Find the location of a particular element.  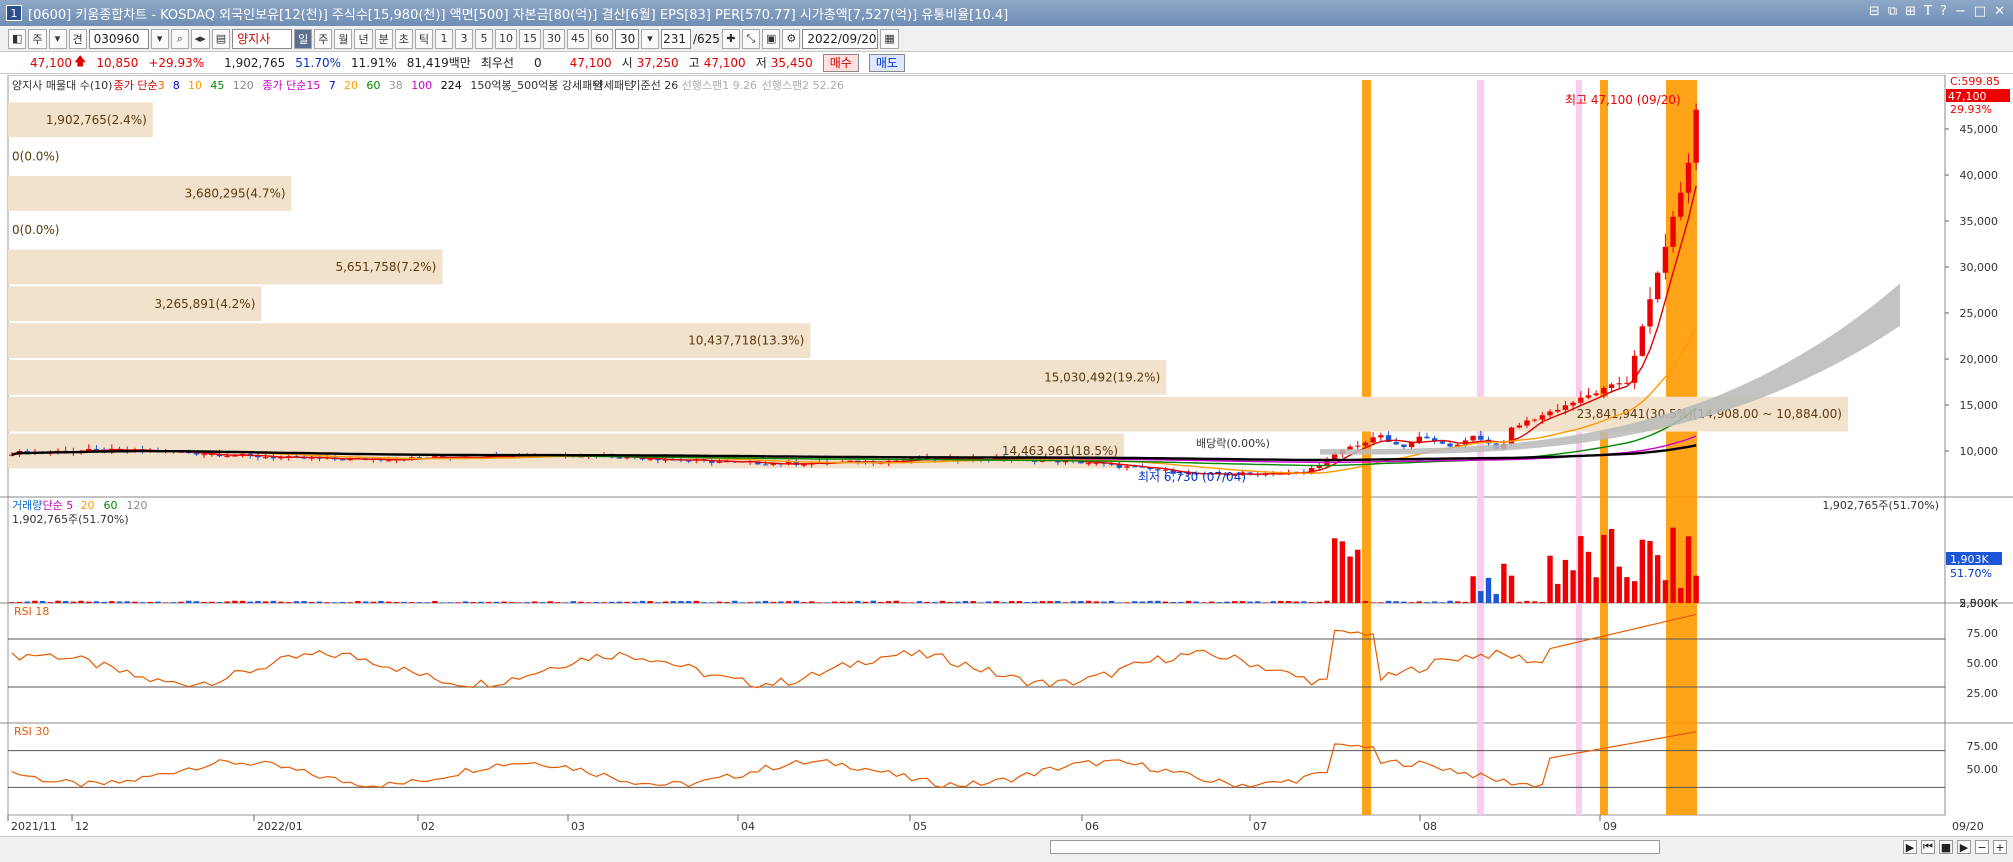

tile-icon: ⧉ is located at coordinates (1892, 11).